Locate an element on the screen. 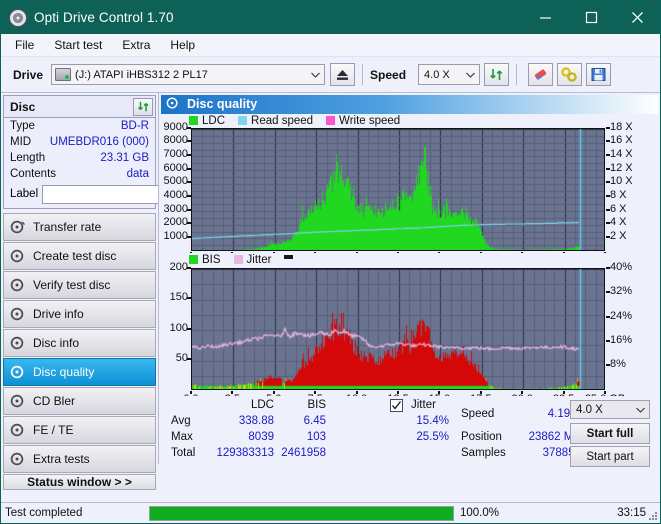  legend-label-bis: BIS is located at coordinates (211, 259).